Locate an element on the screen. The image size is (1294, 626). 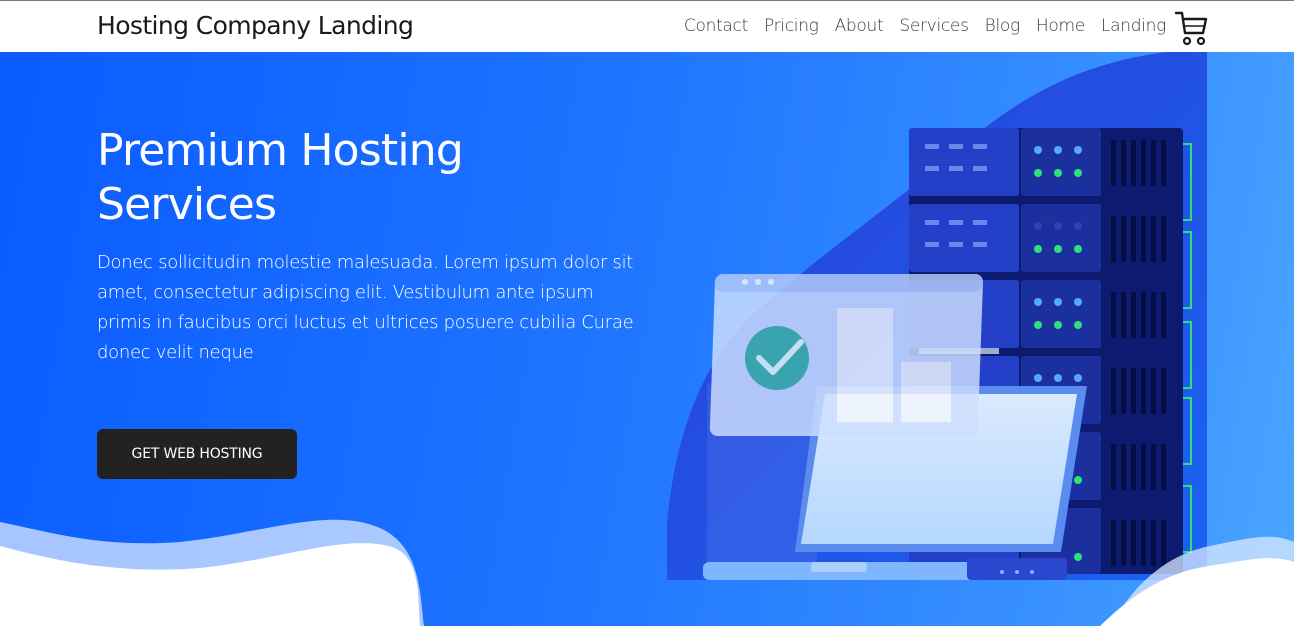
nav-link-landing: Landing is located at coordinates (1133, 26).